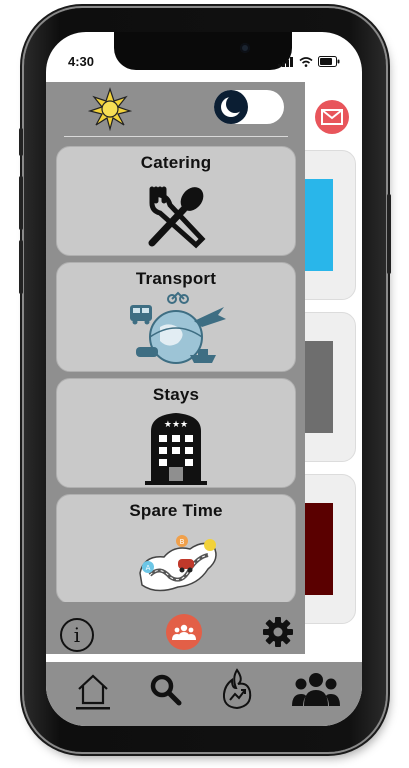 Image resolution: width=409 pixels, height=768 pixels. I want to click on home-icon, so click(93, 691).